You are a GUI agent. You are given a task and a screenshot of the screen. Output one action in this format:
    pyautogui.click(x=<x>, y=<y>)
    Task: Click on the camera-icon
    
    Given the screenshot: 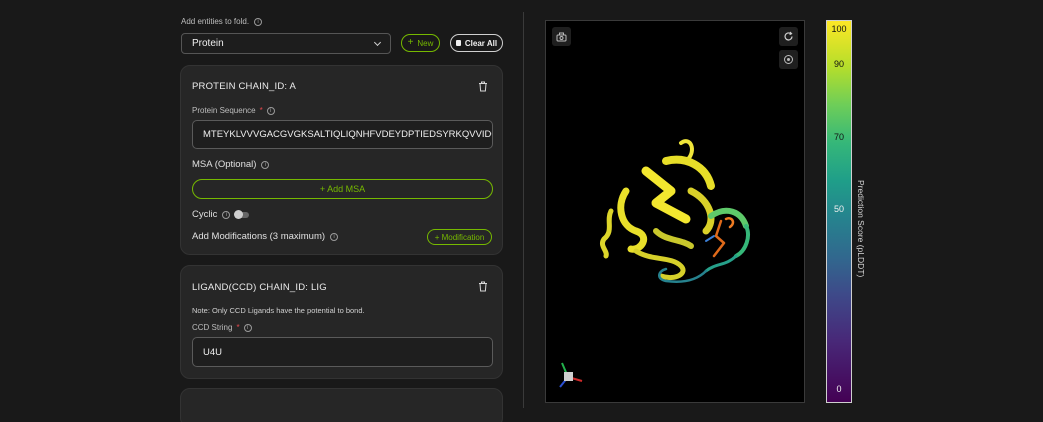 What is the action you would take?
    pyautogui.click(x=561, y=36)
    